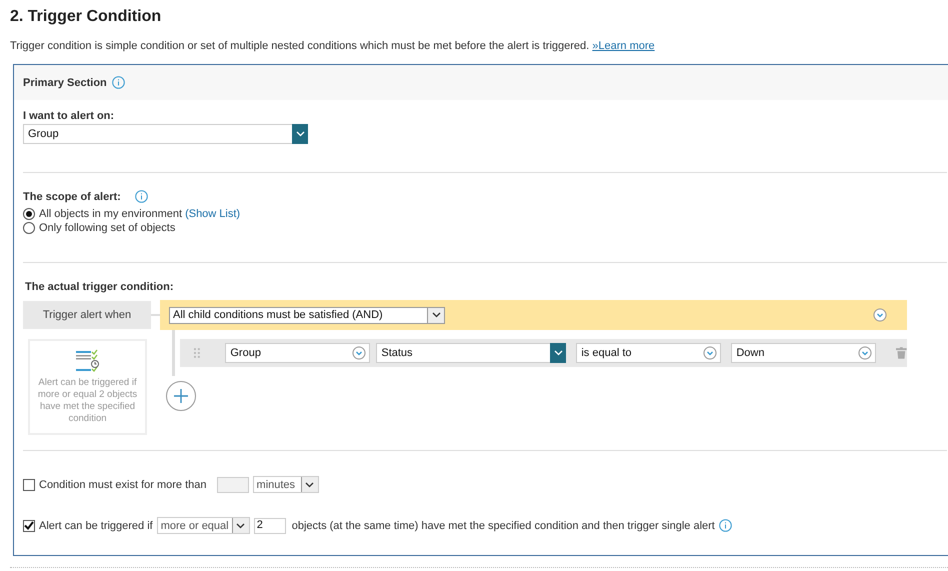  What do you see at coordinates (87, 401) in the screenshot?
I see `card-text: Alert can be triggered if more or equal 2 objects have met the specified condition` at bounding box center [87, 401].